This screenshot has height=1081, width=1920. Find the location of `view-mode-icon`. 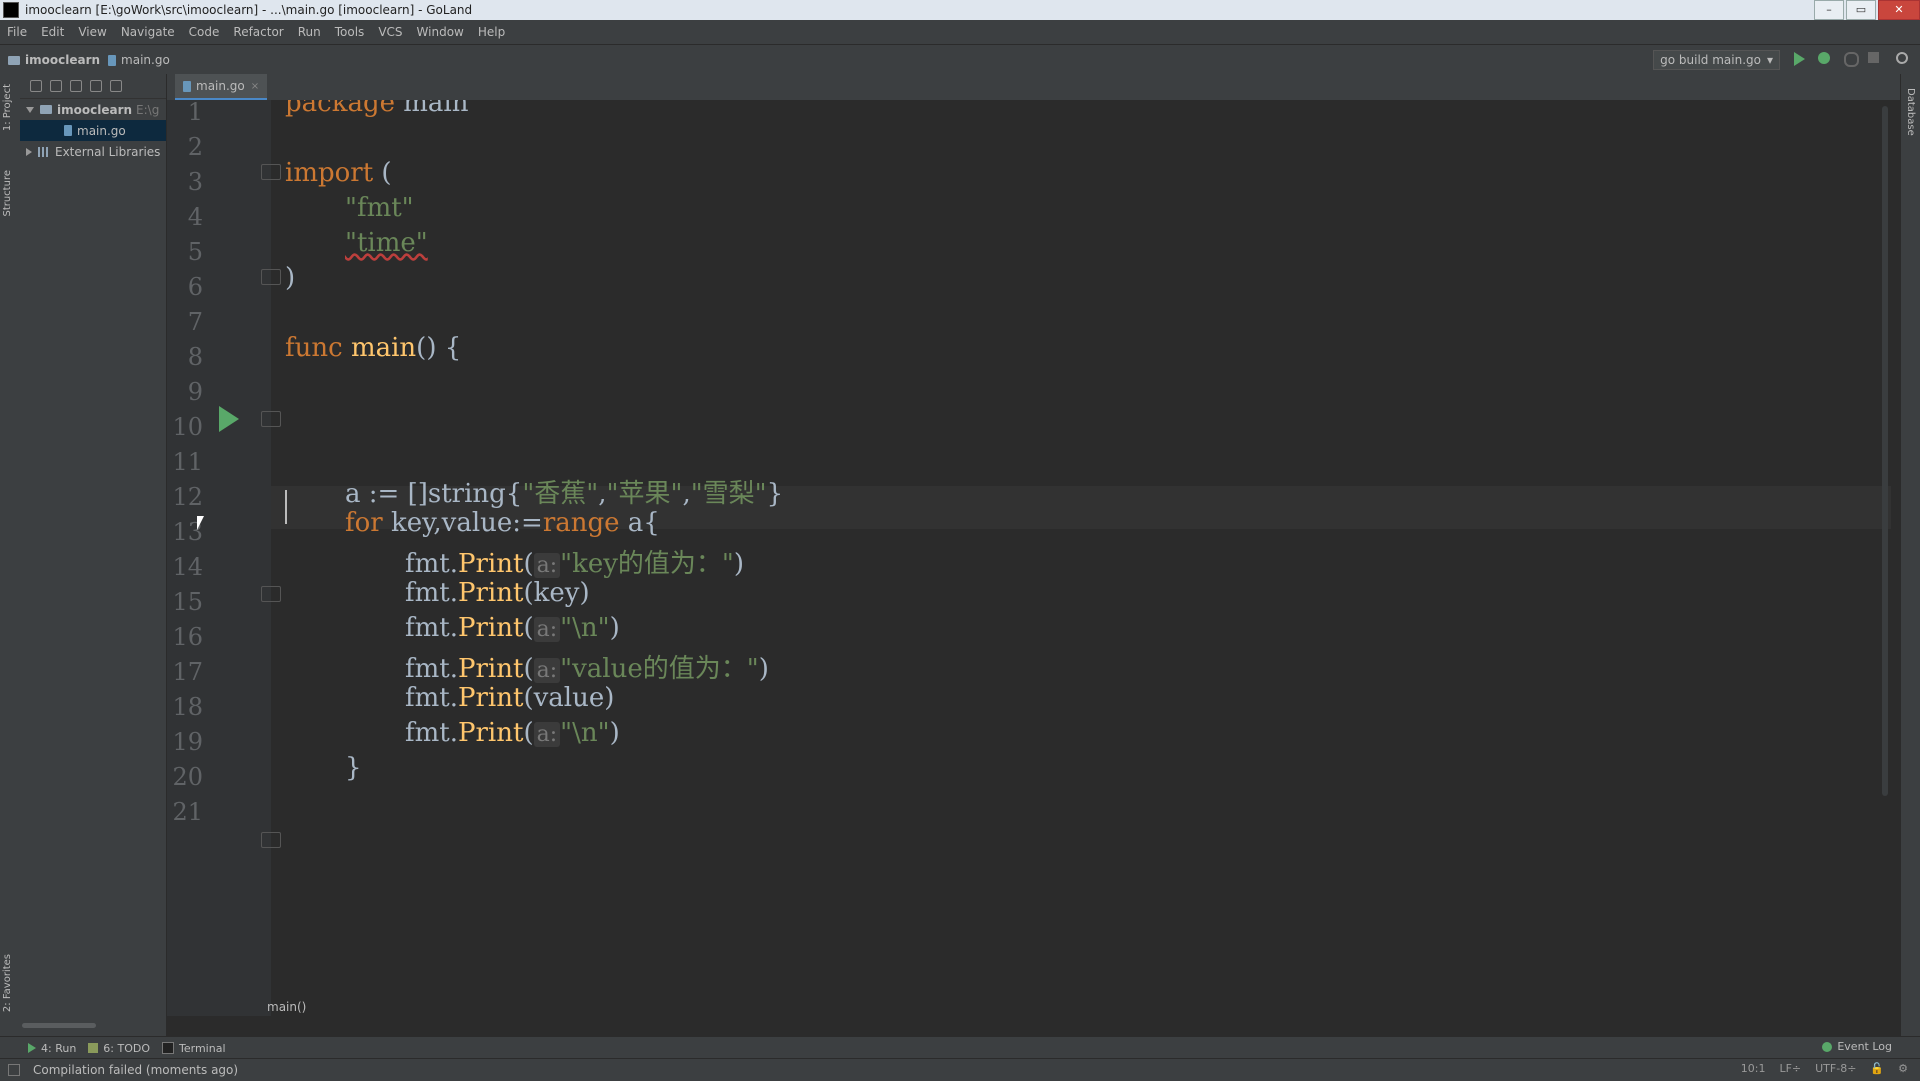

view-mode-icon is located at coordinates (36, 86).